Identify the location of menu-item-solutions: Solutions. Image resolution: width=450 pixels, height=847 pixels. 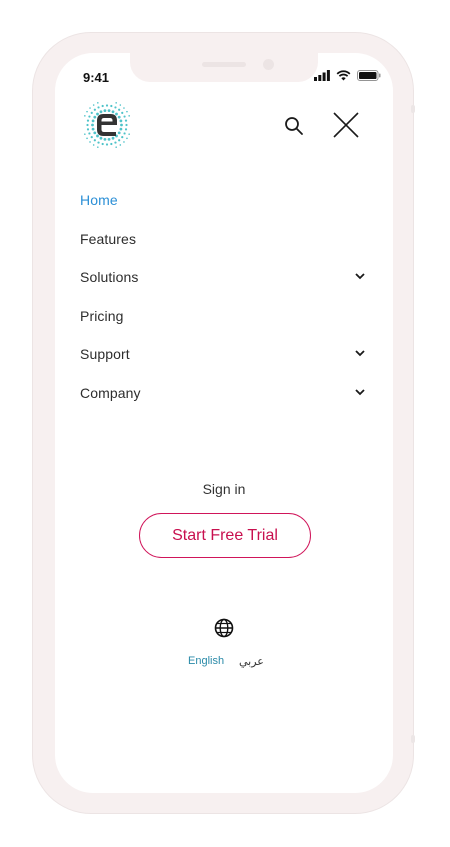
(230, 277).